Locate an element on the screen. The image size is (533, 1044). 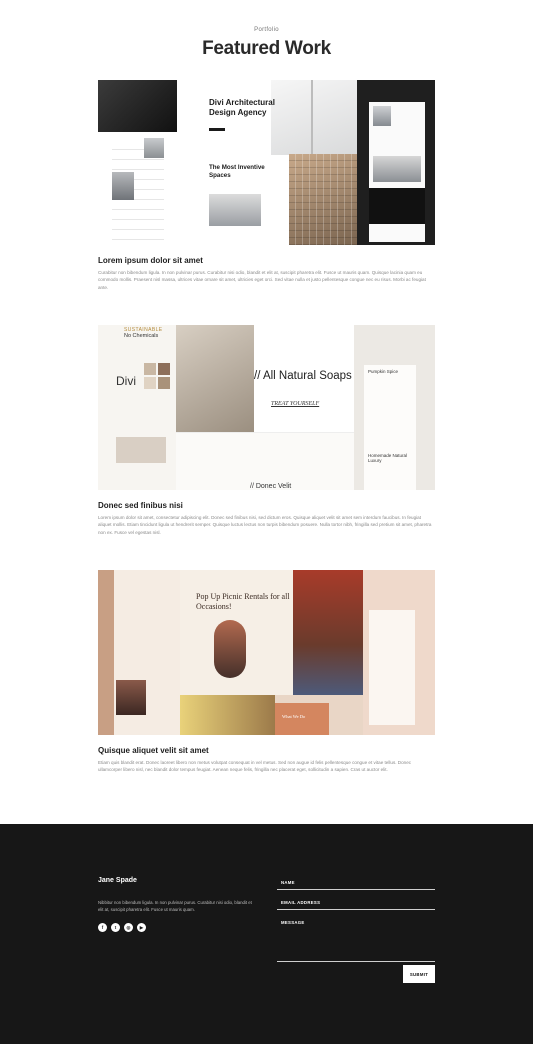
building-image is located at coordinates (323, 199).